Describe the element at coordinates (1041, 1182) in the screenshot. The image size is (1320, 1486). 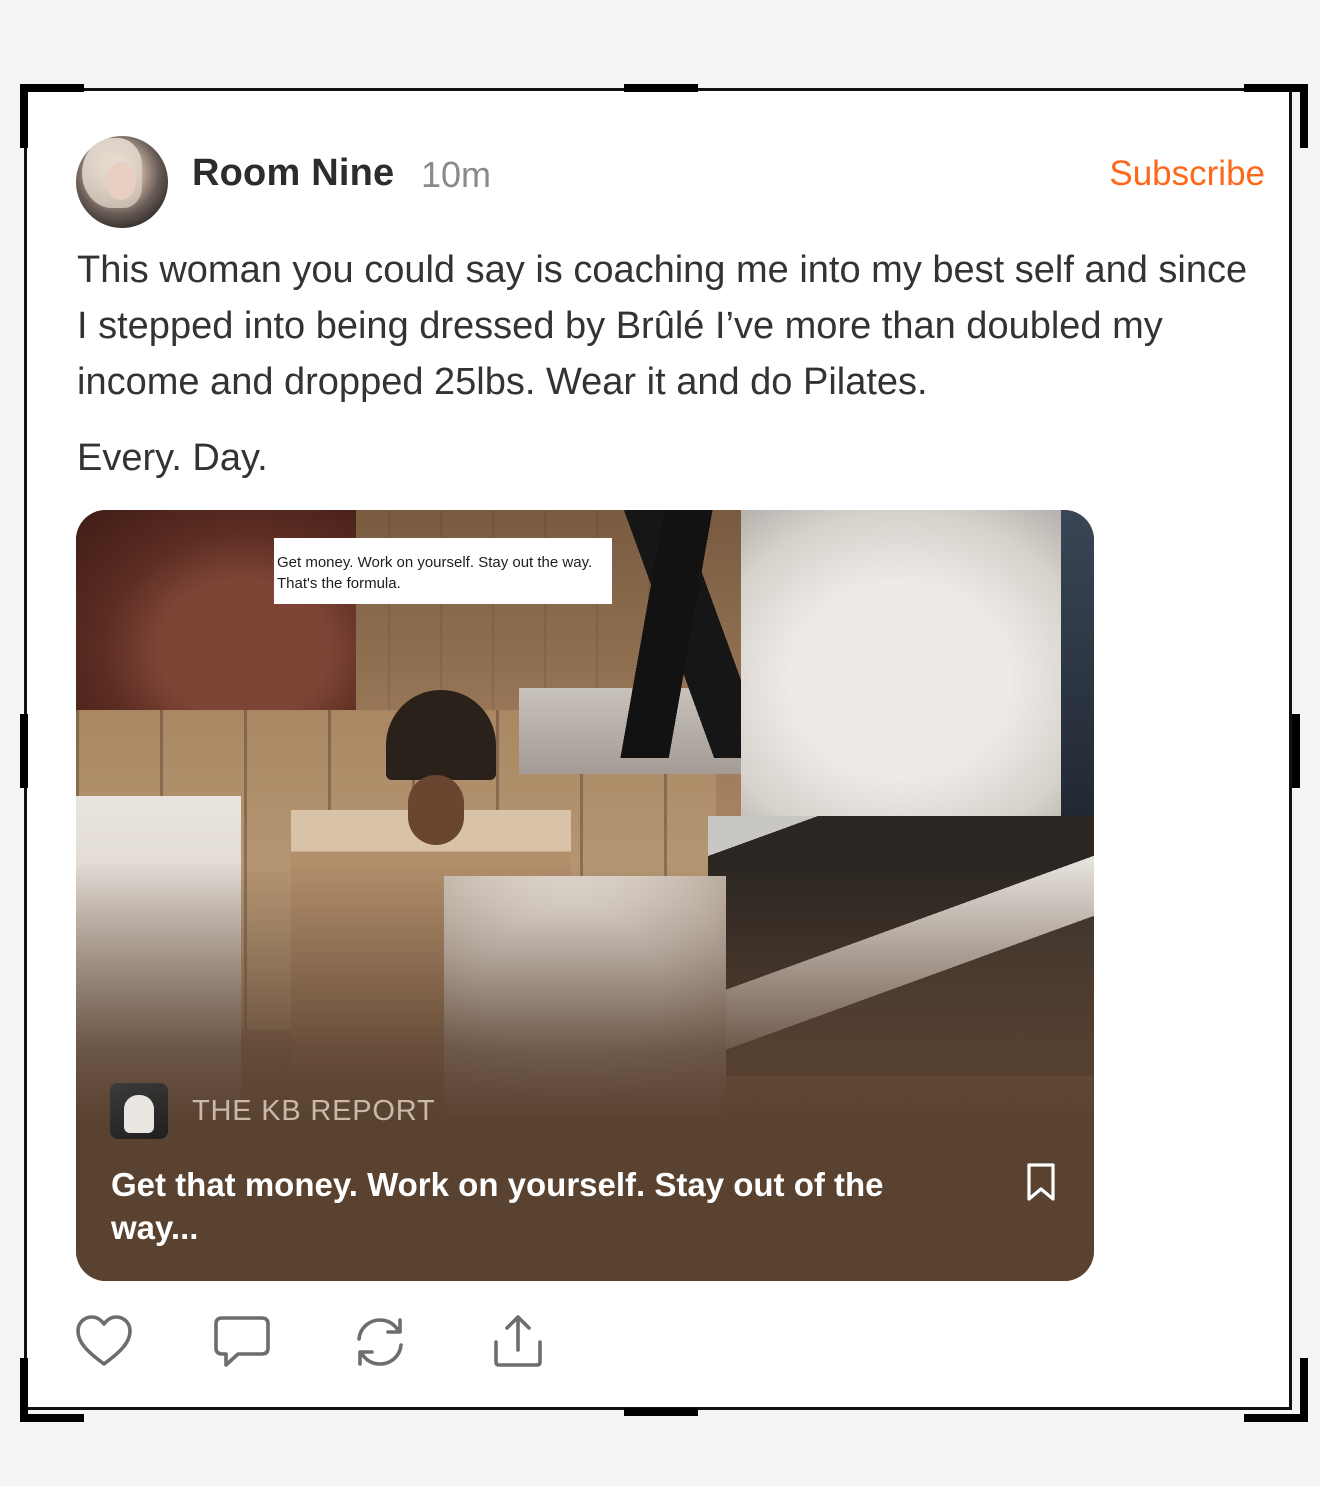
I see `bookmark-icon` at that location.